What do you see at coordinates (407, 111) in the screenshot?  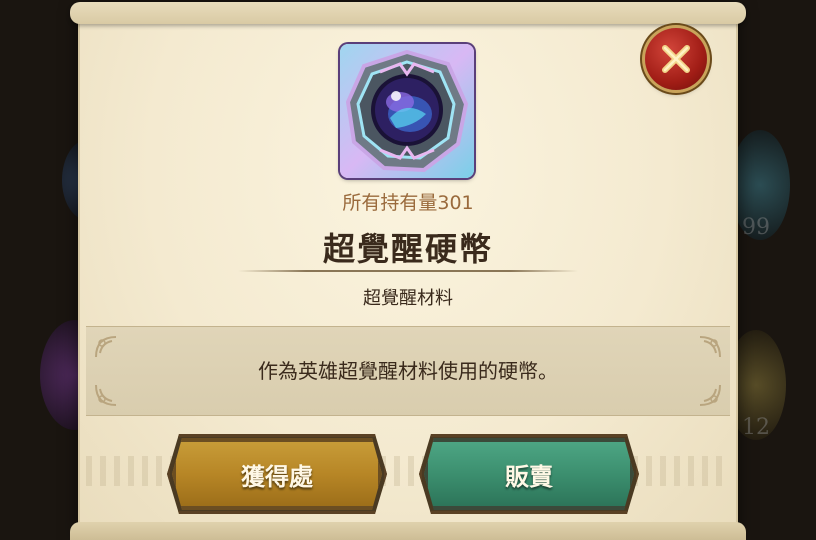 I see `awakening-coin-icon` at bounding box center [407, 111].